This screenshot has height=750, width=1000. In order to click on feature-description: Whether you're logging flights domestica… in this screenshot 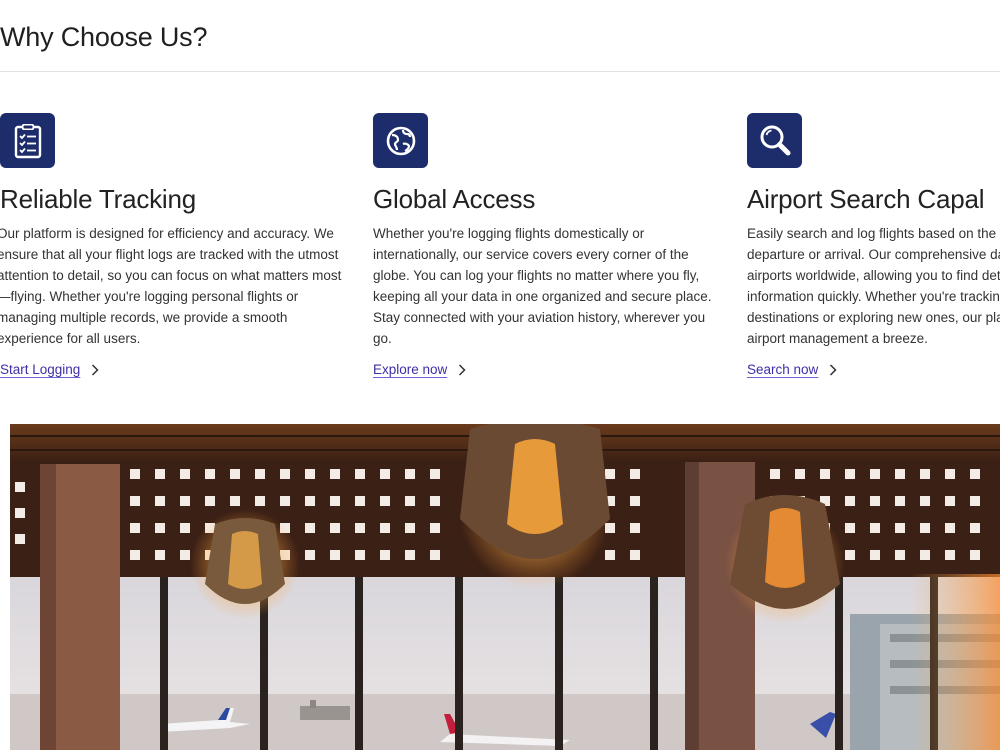, I will do `click(542, 286)`.